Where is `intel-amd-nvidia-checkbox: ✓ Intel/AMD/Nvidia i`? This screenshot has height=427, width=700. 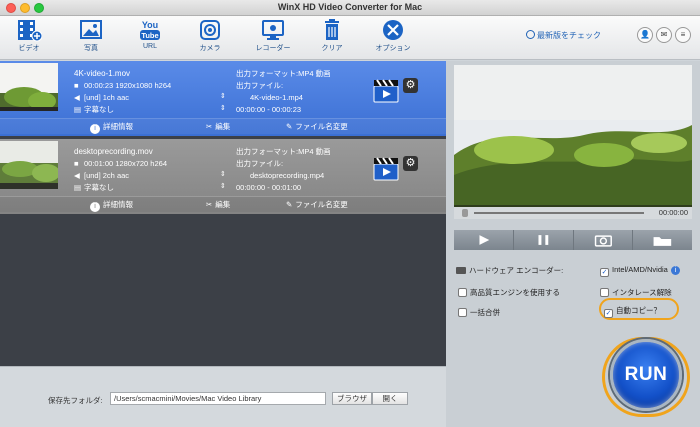 intel-amd-nvidia-checkbox: ✓ Intel/AMD/Nvidia i is located at coordinates (640, 271).